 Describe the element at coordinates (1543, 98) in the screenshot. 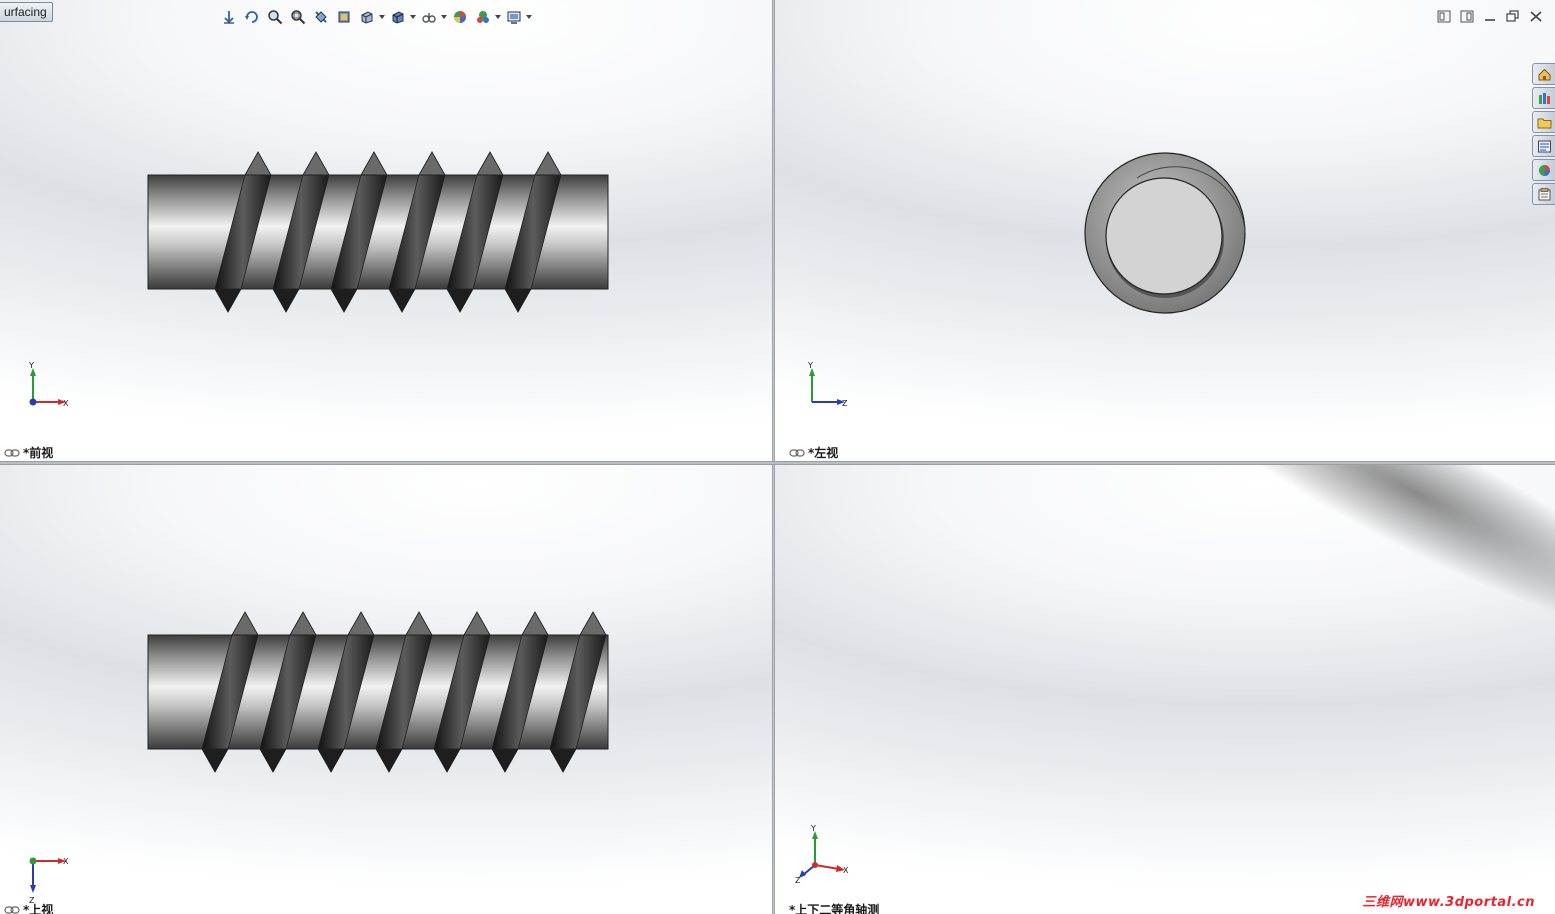

I see `design-library-icon` at that location.